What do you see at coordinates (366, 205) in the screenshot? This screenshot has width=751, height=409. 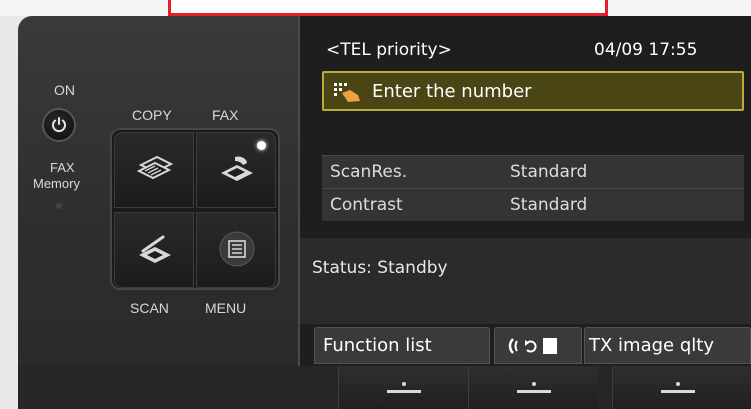 I see `setting-name: Contrast` at bounding box center [366, 205].